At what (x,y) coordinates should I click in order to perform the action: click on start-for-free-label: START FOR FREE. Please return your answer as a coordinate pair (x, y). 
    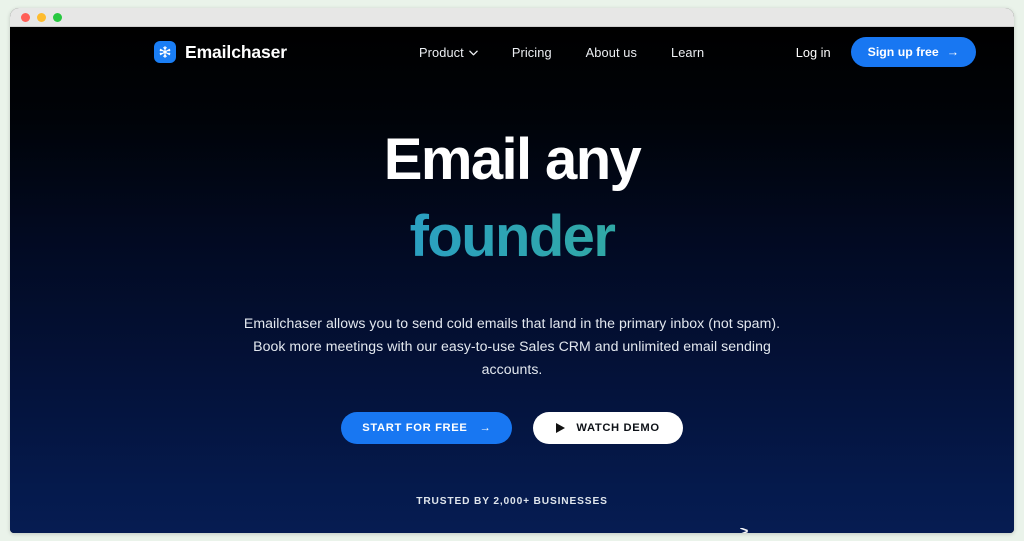
    Looking at the image, I should click on (415, 428).